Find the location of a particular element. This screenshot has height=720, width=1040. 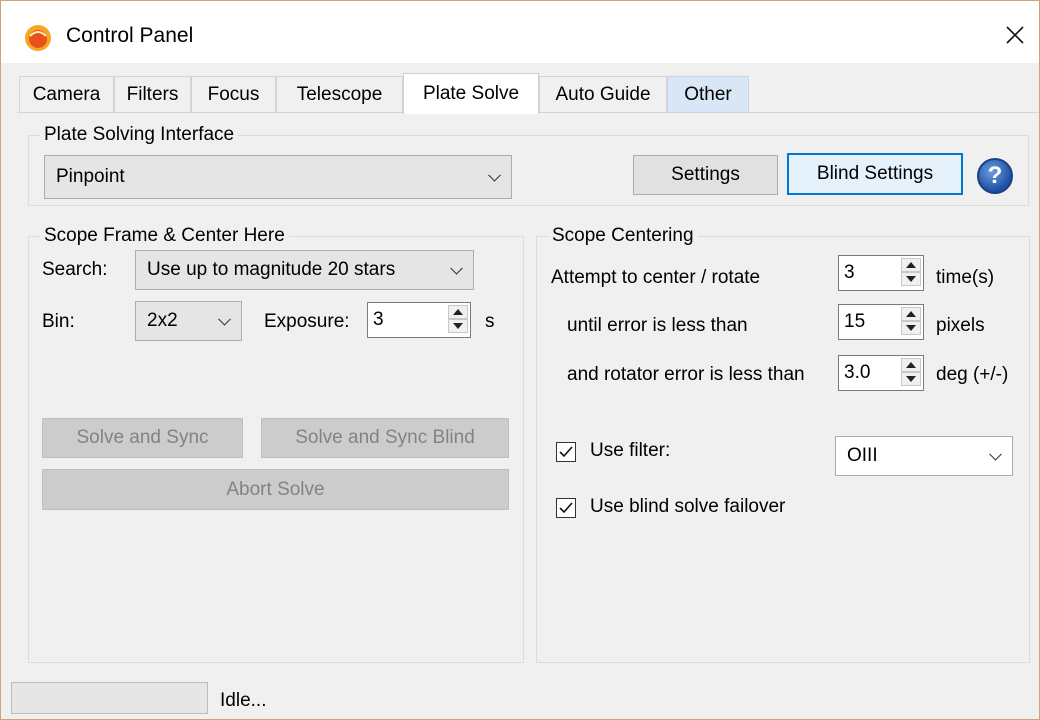

close-icon is located at coordinates (1015, 35).